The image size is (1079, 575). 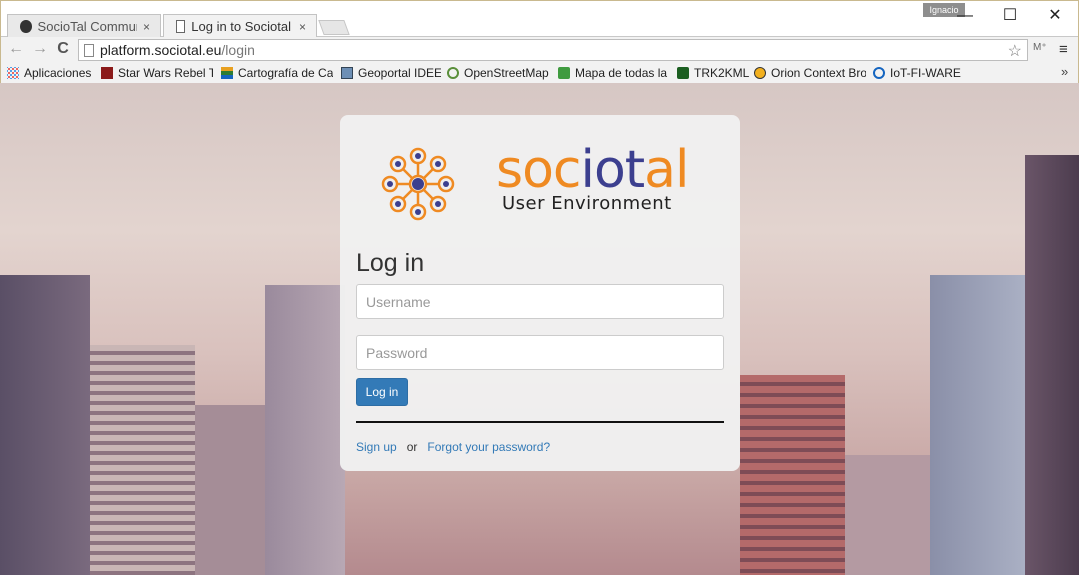 I want to click on forgot-password-link: Forgot your password?, so click(x=488, y=447).